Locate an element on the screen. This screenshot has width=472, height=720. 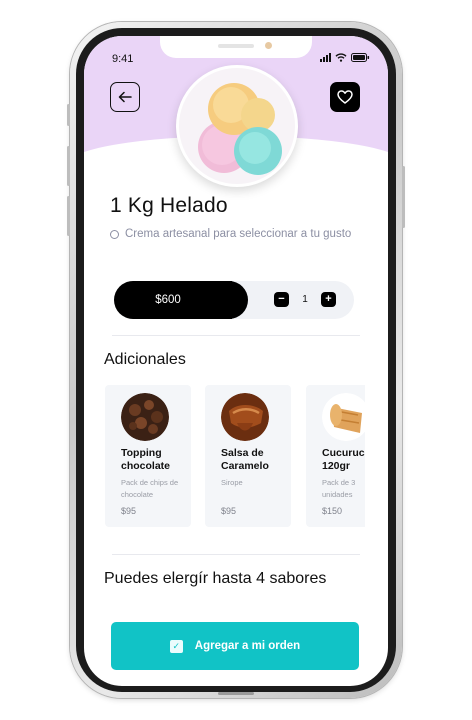
addon-name: Topping chocolate is located at coordinates (146, 459).